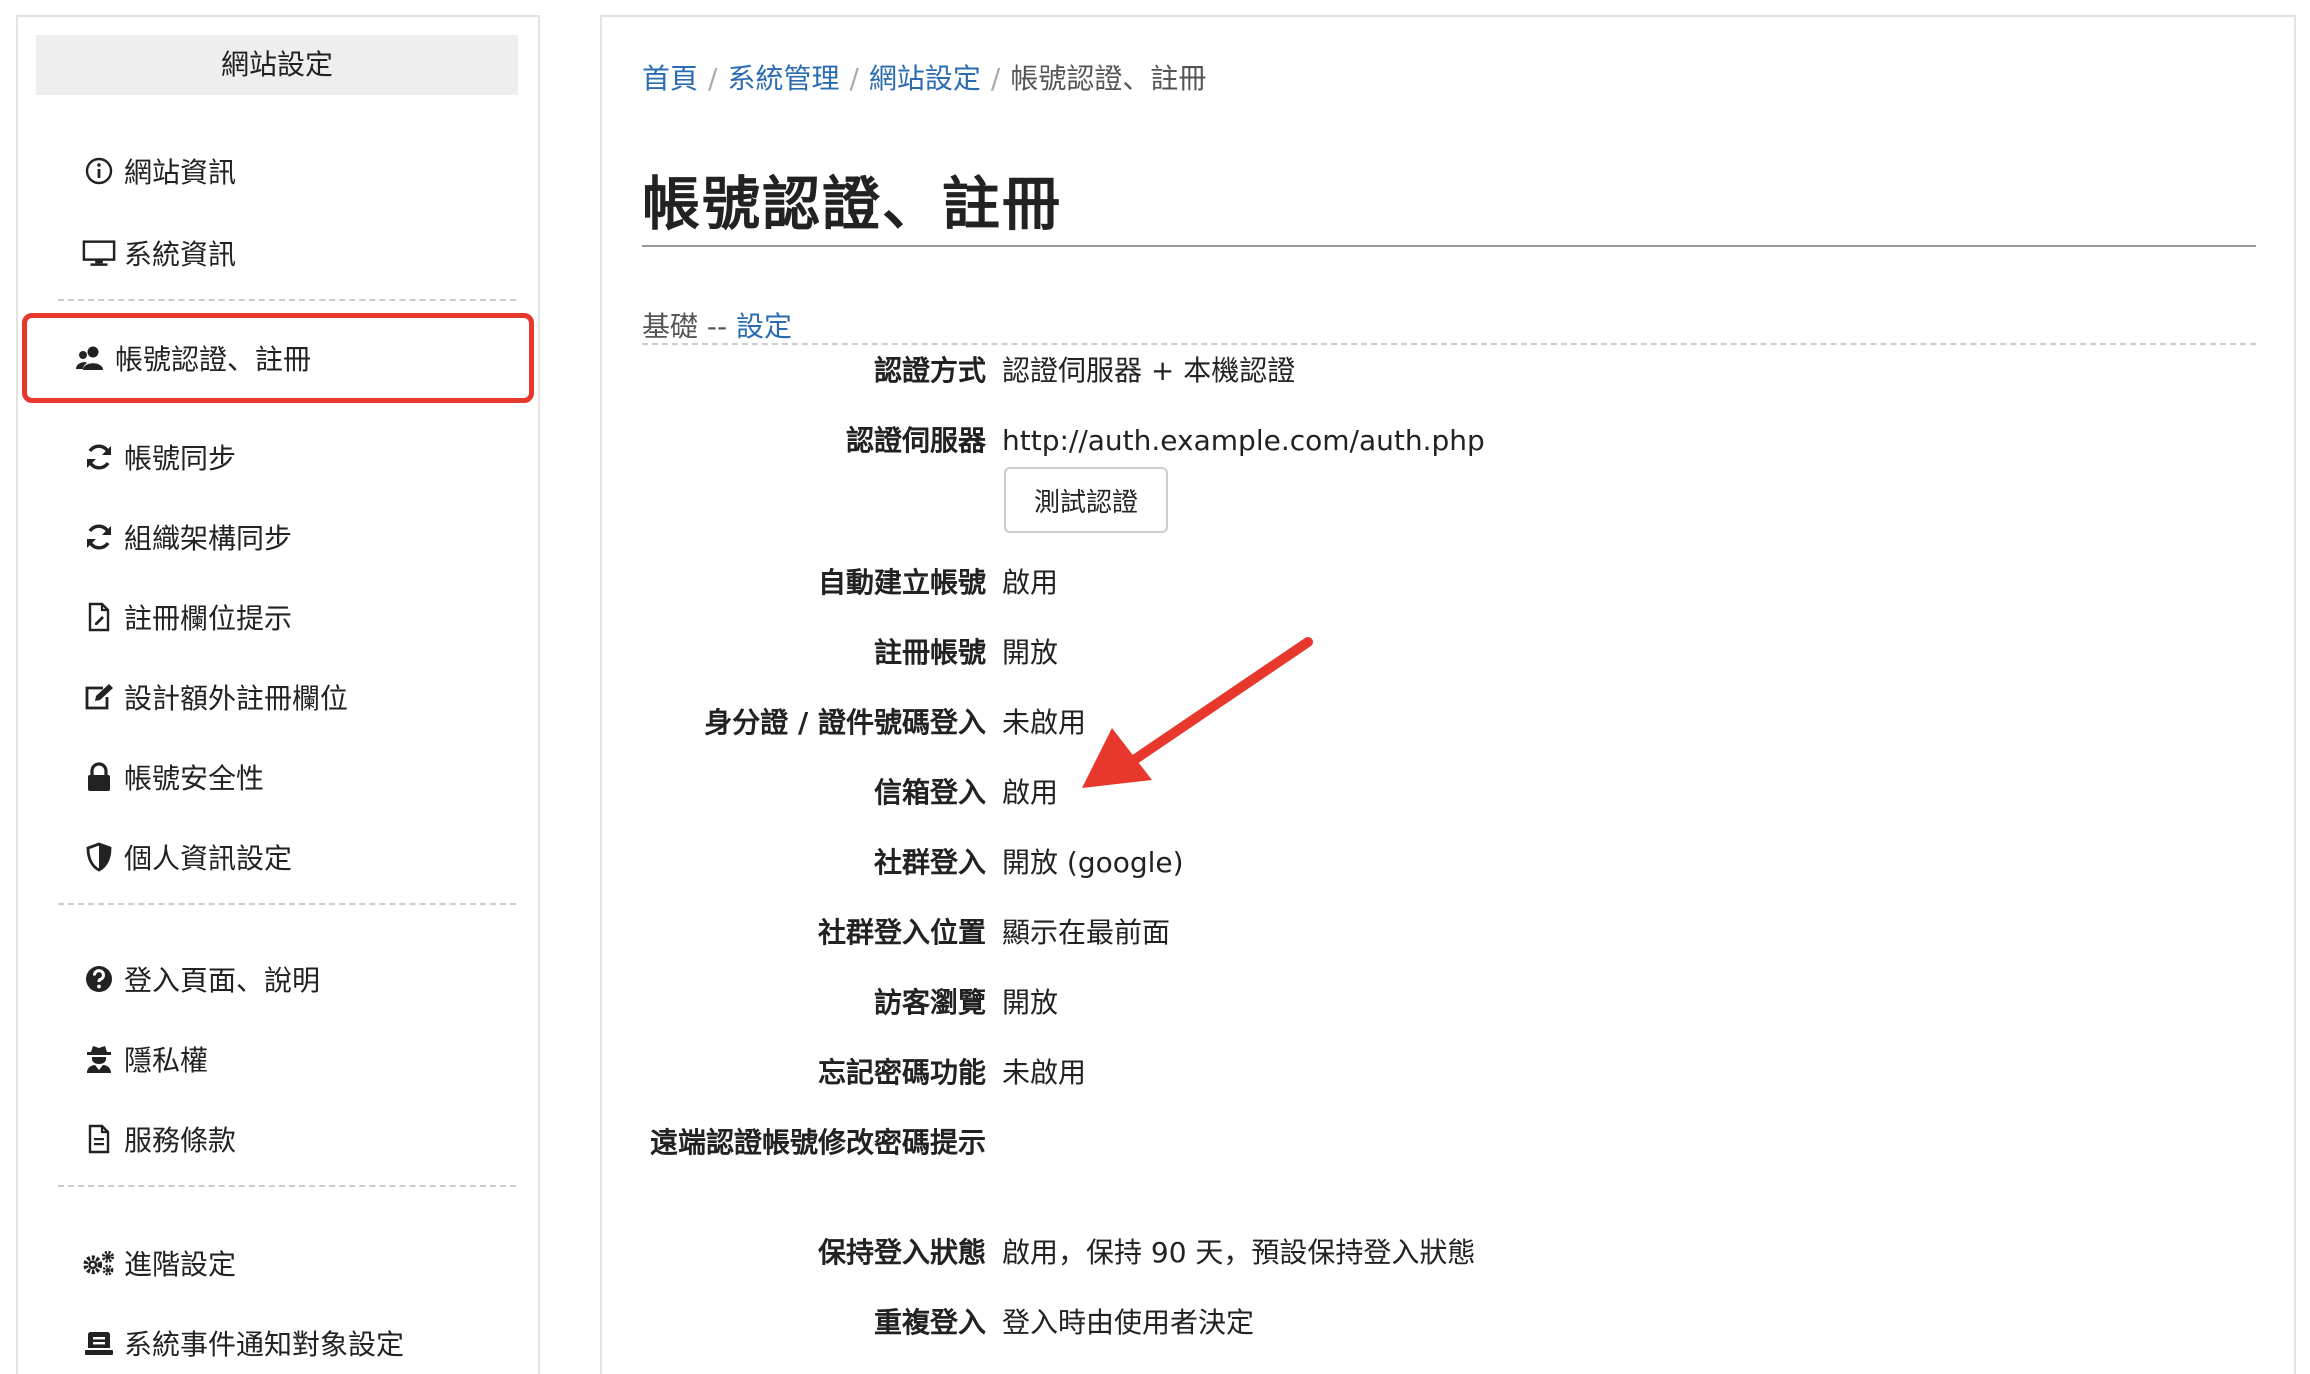 Image resolution: width=2310 pixels, height=1374 pixels. Describe the element at coordinates (929, 370) in the screenshot. I see `setting-key: 認證方式` at that location.